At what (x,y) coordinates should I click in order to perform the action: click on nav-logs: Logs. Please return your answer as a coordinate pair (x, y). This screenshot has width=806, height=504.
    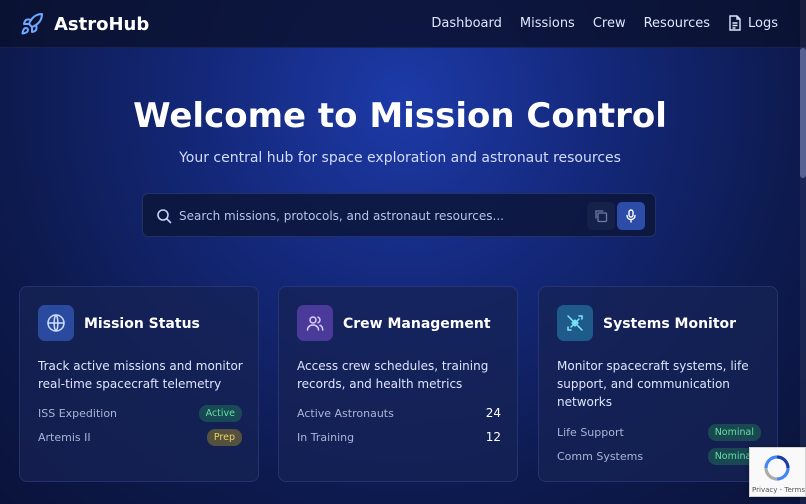
    Looking at the image, I should click on (753, 23).